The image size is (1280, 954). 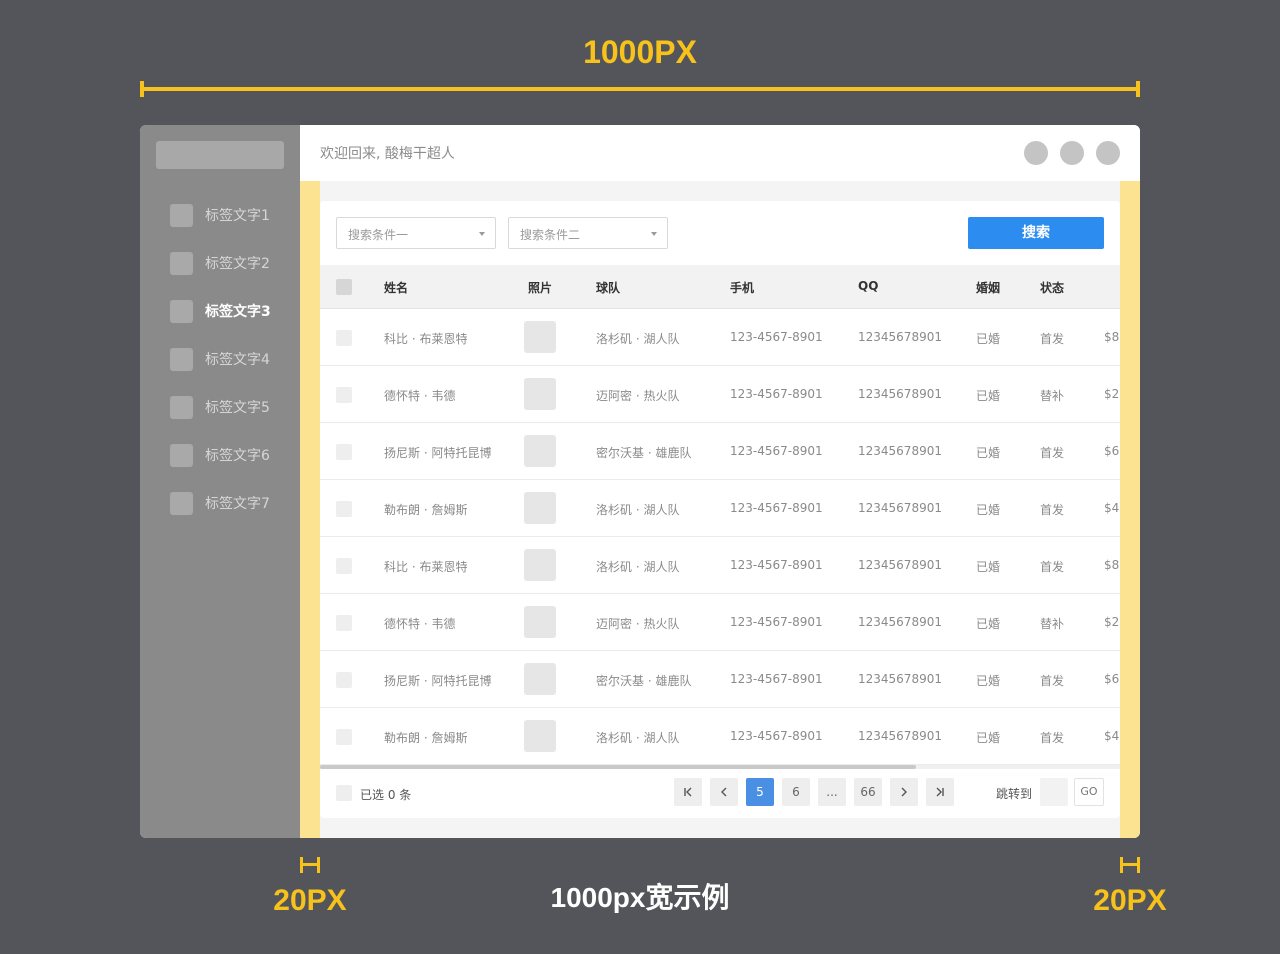 What do you see at coordinates (220, 215) in the screenshot?
I see `sidebar-item-1: 标签文字1` at bounding box center [220, 215].